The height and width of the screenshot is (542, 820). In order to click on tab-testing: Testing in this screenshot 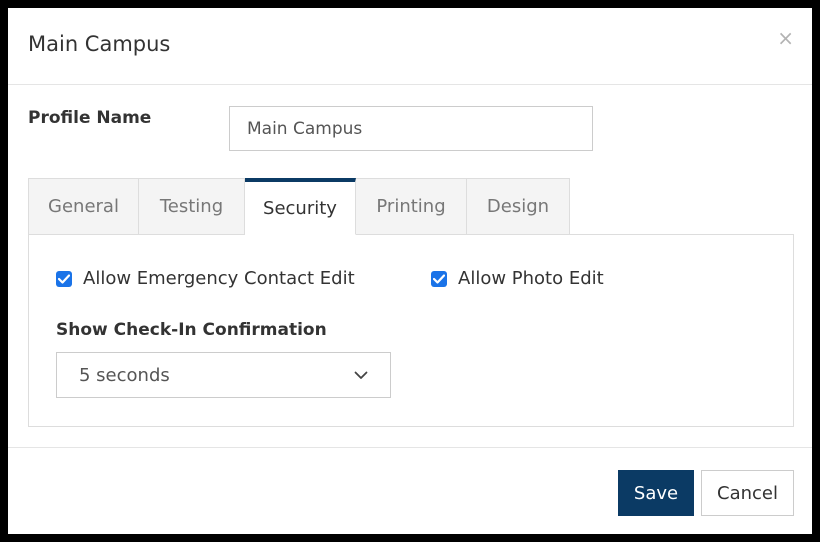, I will do `click(192, 206)`.